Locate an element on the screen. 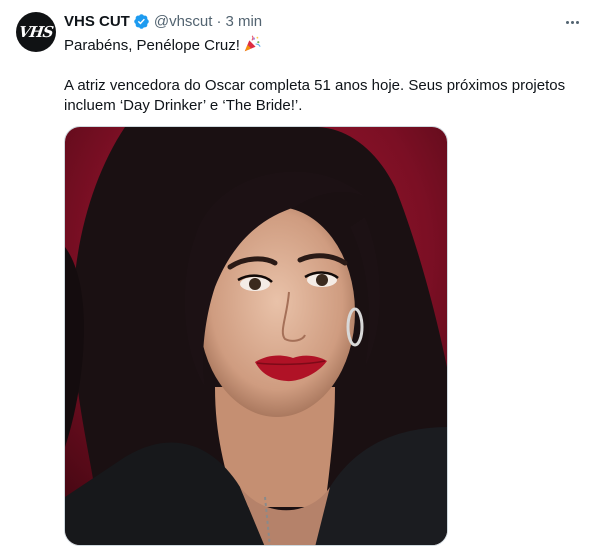 The image size is (599, 546). timestamp: 3 min is located at coordinates (243, 21).